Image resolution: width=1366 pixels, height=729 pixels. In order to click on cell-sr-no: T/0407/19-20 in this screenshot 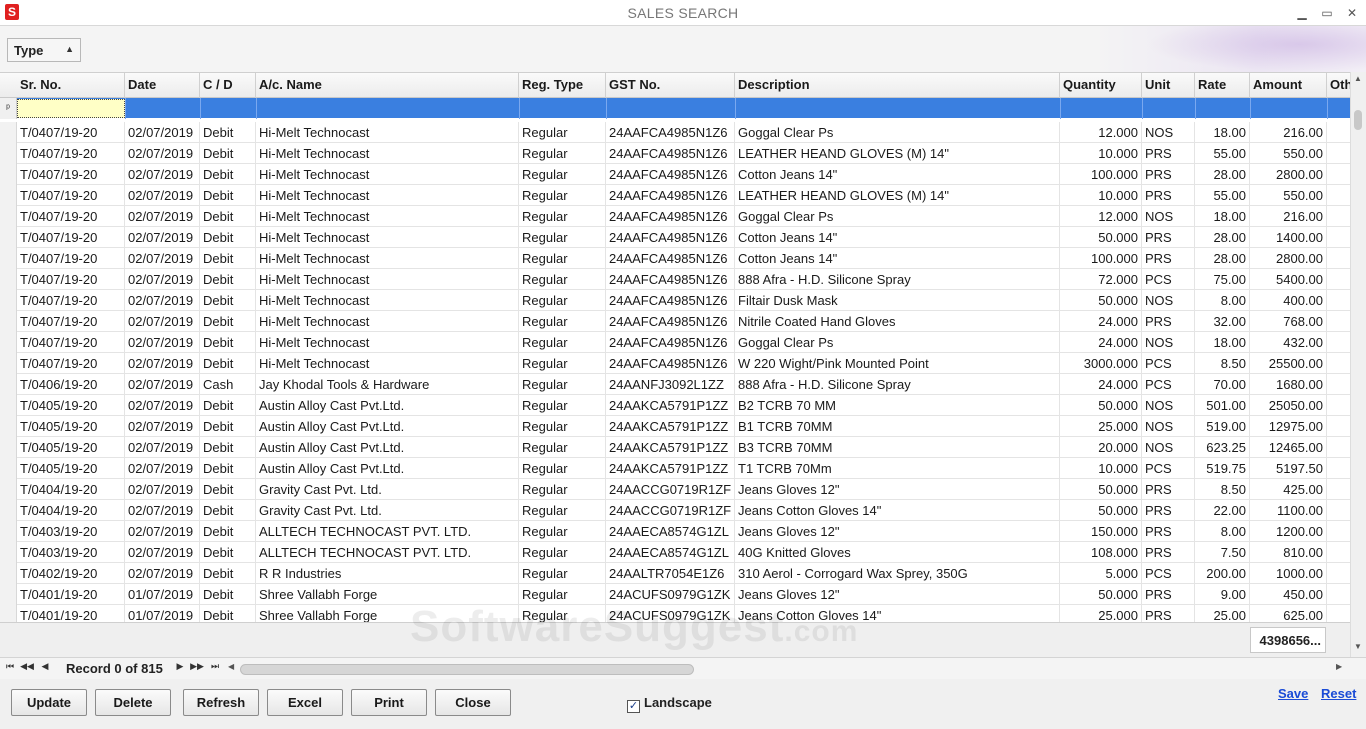, I will do `click(71, 279)`.